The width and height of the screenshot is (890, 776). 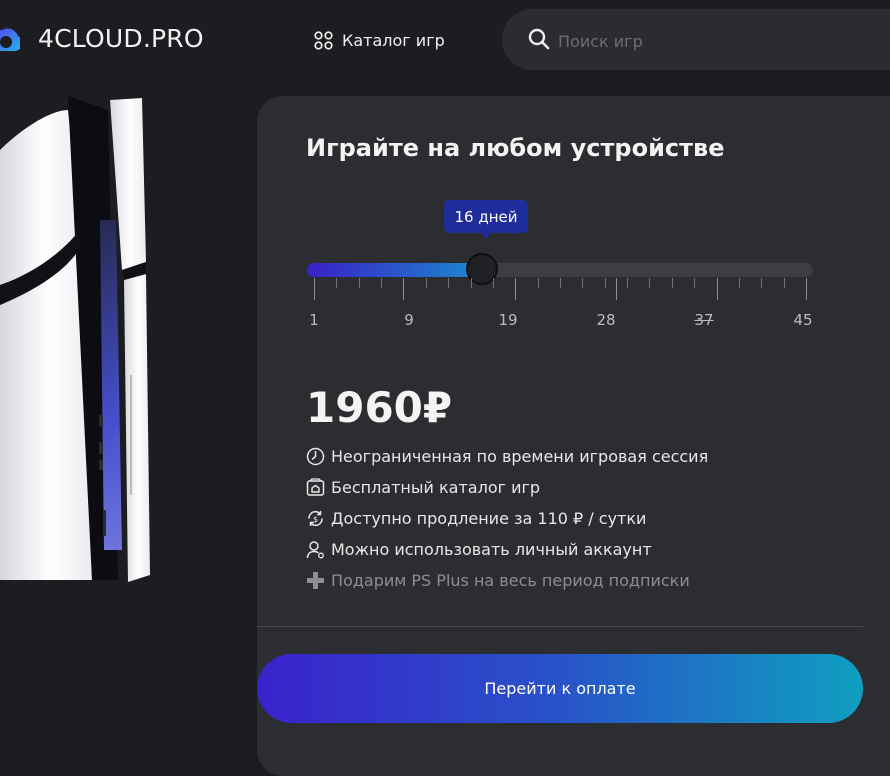 I want to click on tick-label-19: 19, so click(x=508, y=320).